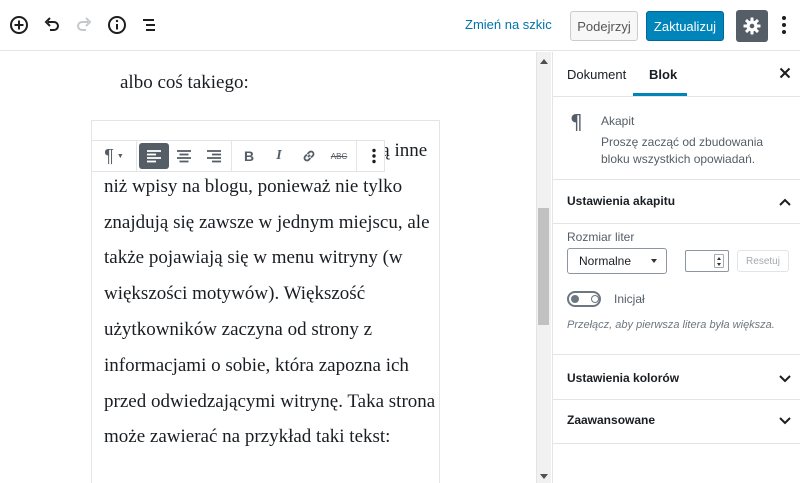 The image size is (800, 483). Describe the element at coordinates (605, 261) in the screenshot. I see `font-size-value: Normalne` at that location.